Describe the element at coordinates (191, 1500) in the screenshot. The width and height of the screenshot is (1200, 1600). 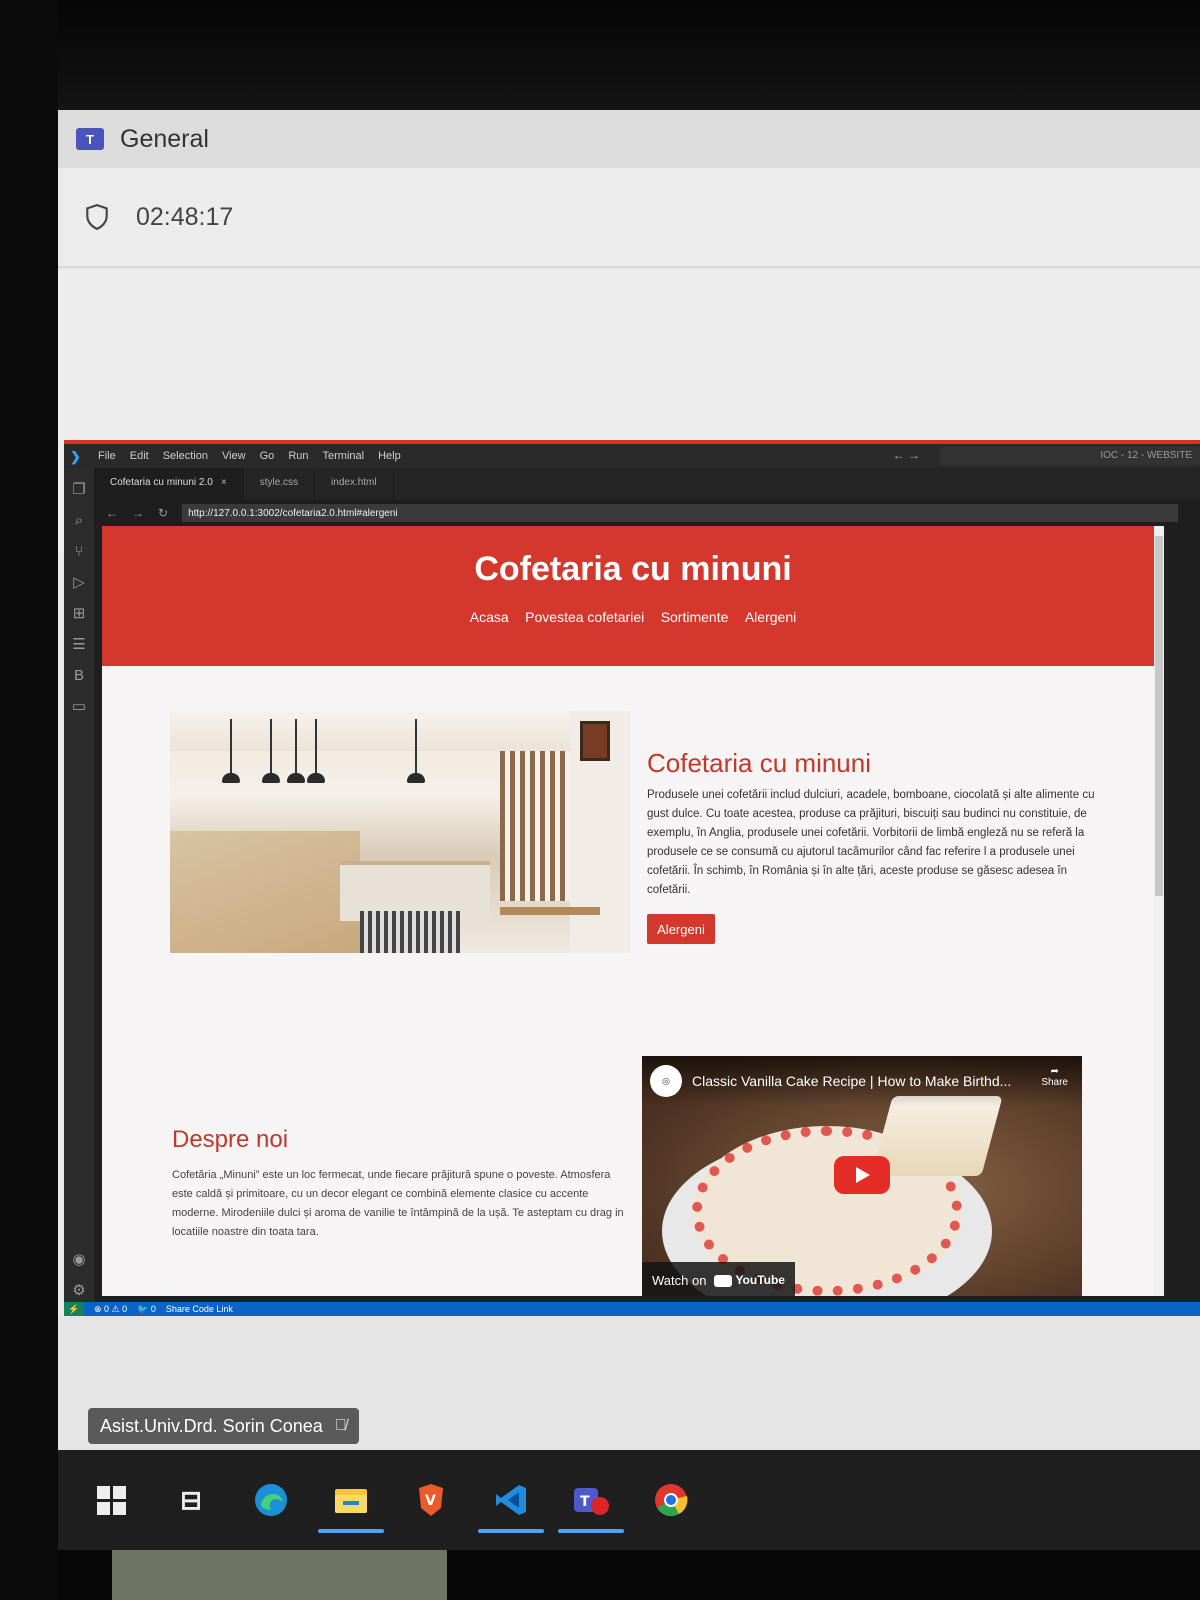
I see `task-view-icon: ⊟` at that location.